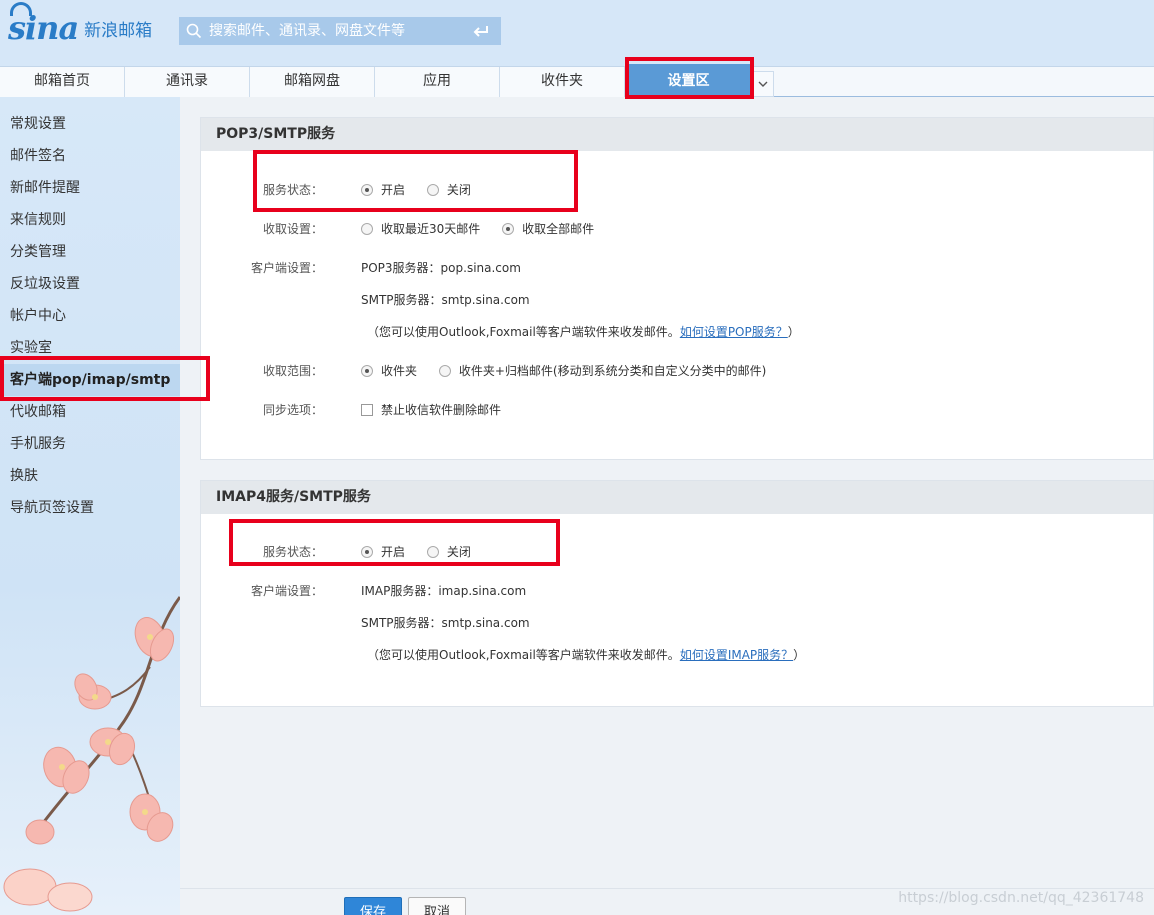 This screenshot has width=1154, height=915. I want to click on tab-contacts: 通讯录, so click(187, 82).